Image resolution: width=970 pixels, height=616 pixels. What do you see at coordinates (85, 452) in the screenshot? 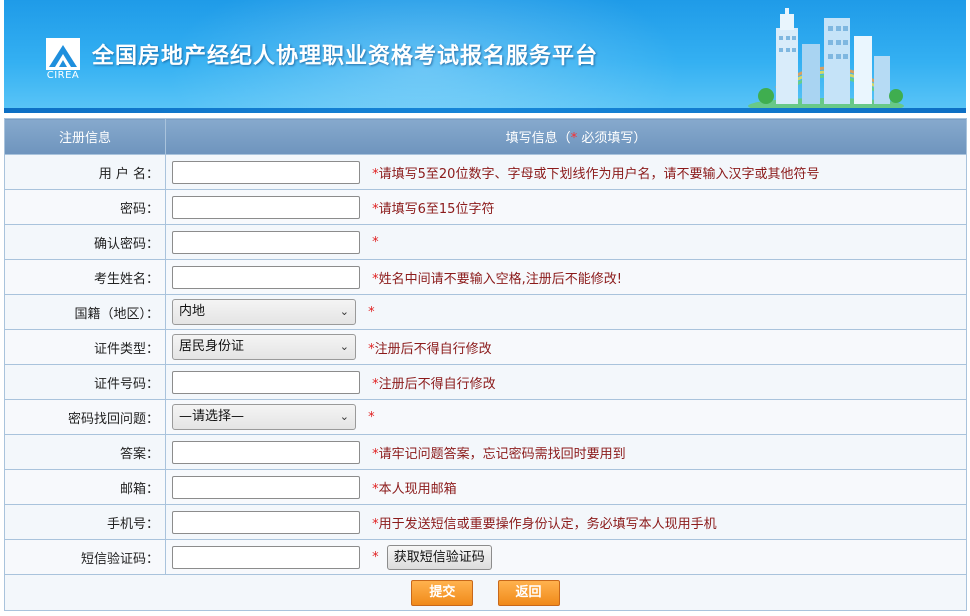
I see `answer-label: 答案：` at bounding box center [85, 452].